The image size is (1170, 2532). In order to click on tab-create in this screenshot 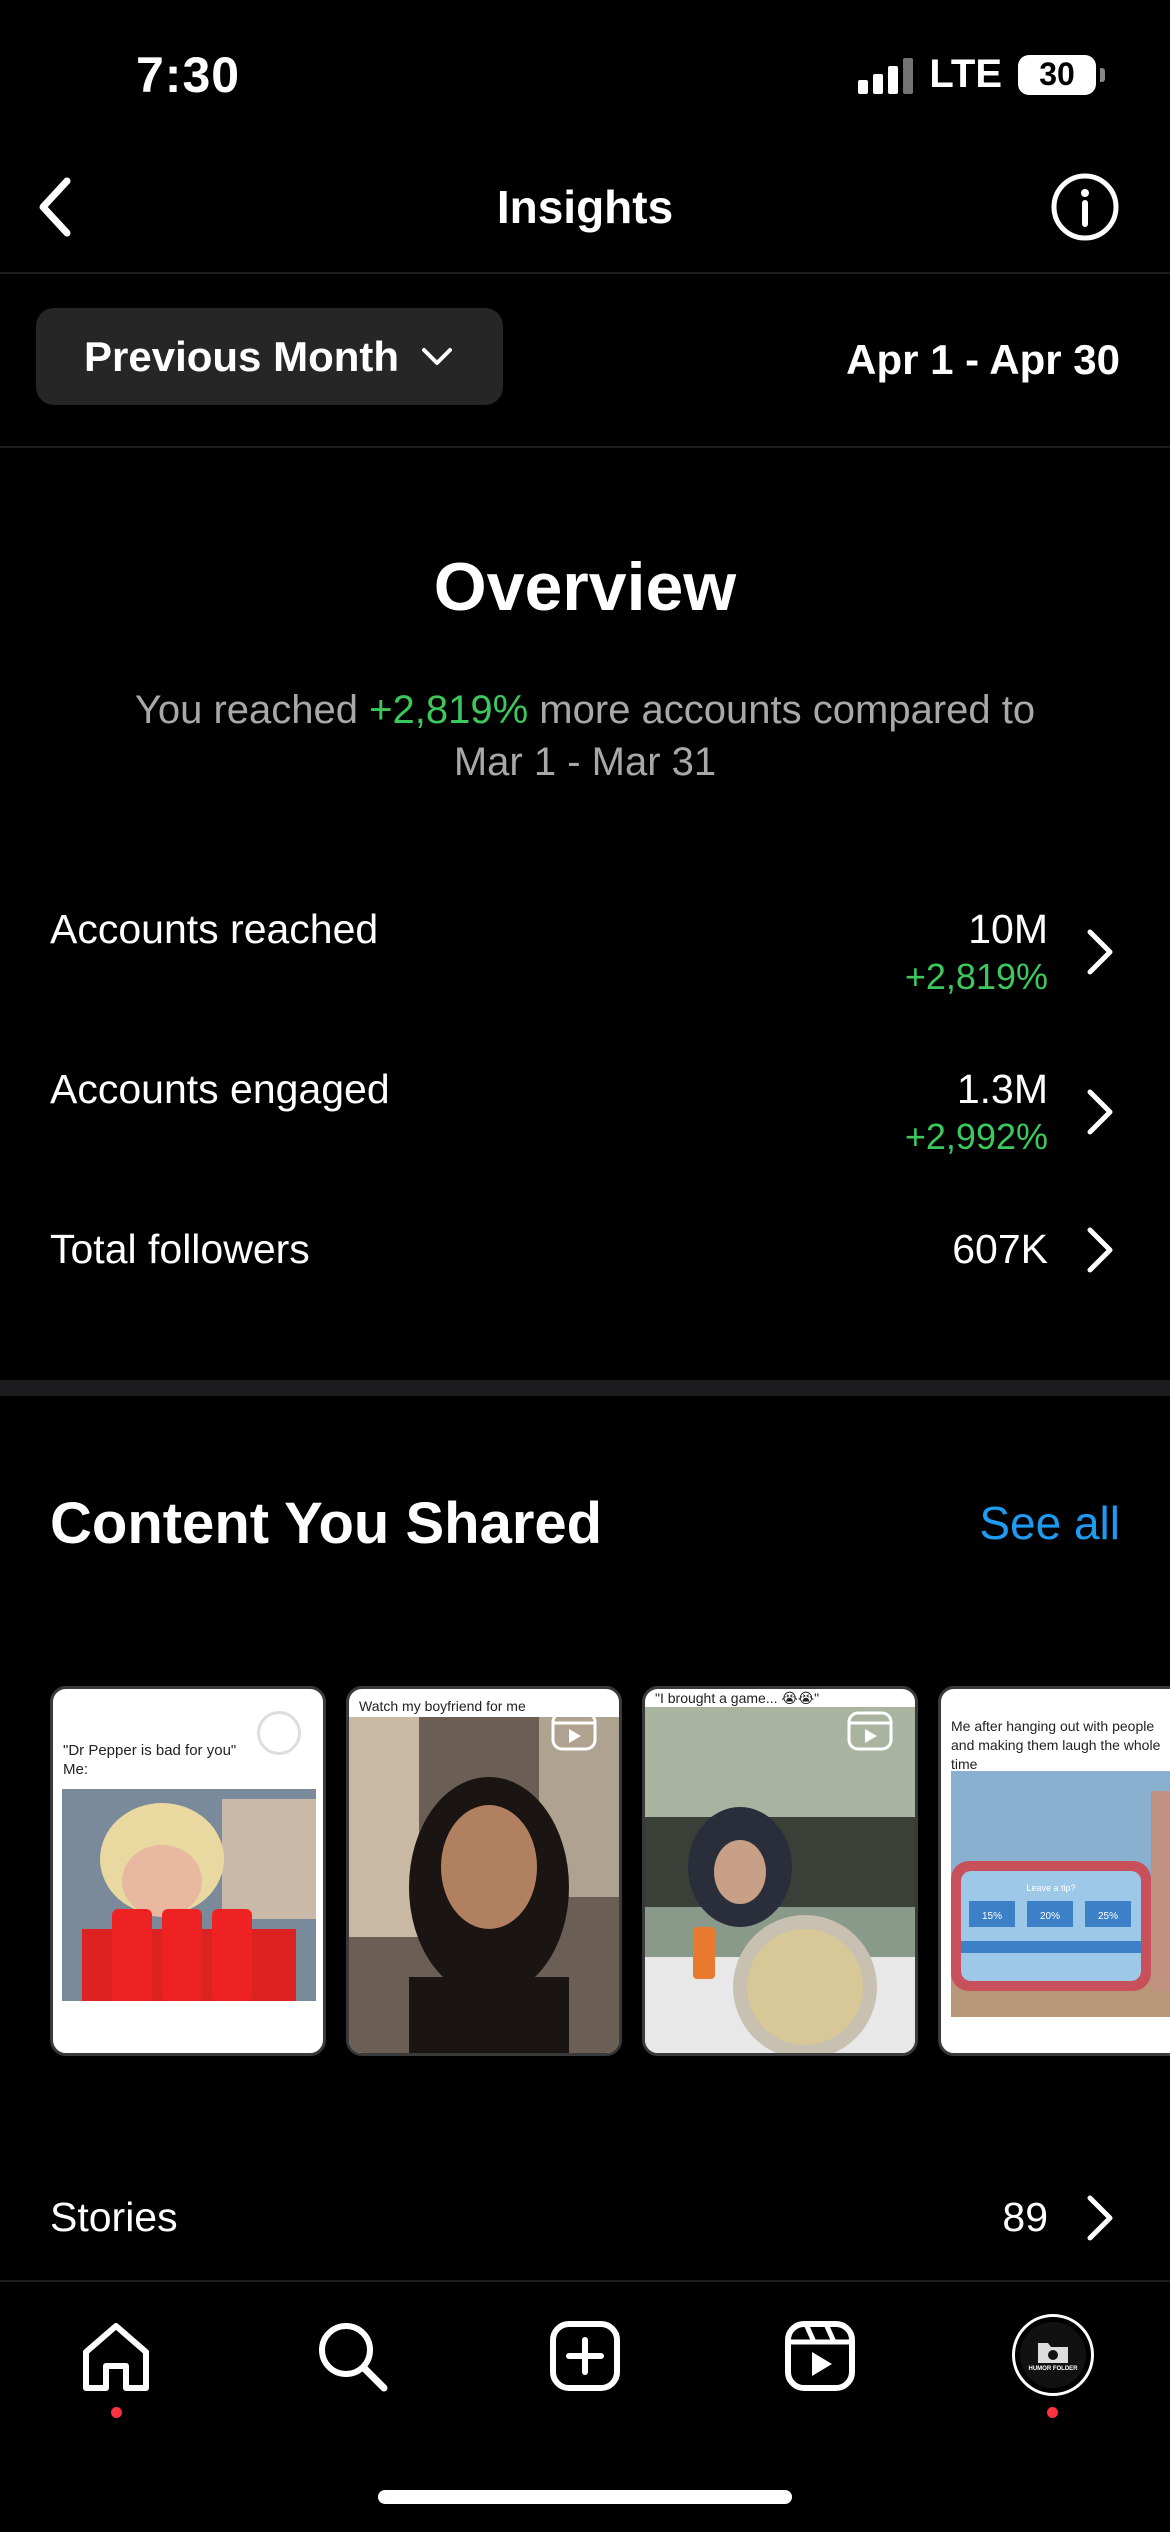, I will do `click(585, 2356)`.